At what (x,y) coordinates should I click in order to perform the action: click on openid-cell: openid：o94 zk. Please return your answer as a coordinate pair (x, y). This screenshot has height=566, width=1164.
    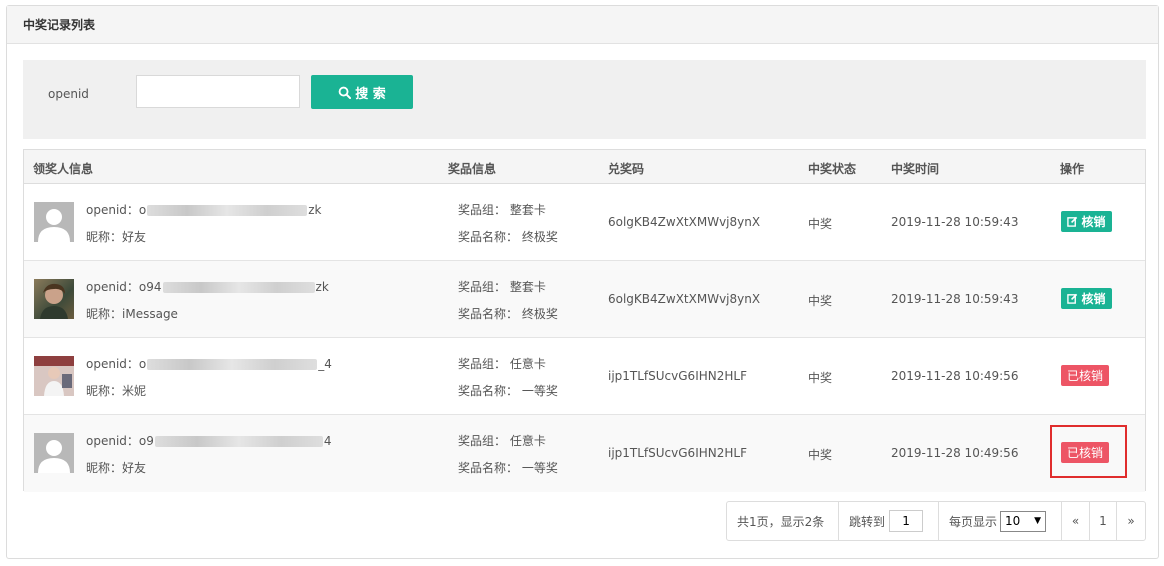
    Looking at the image, I should click on (207, 286).